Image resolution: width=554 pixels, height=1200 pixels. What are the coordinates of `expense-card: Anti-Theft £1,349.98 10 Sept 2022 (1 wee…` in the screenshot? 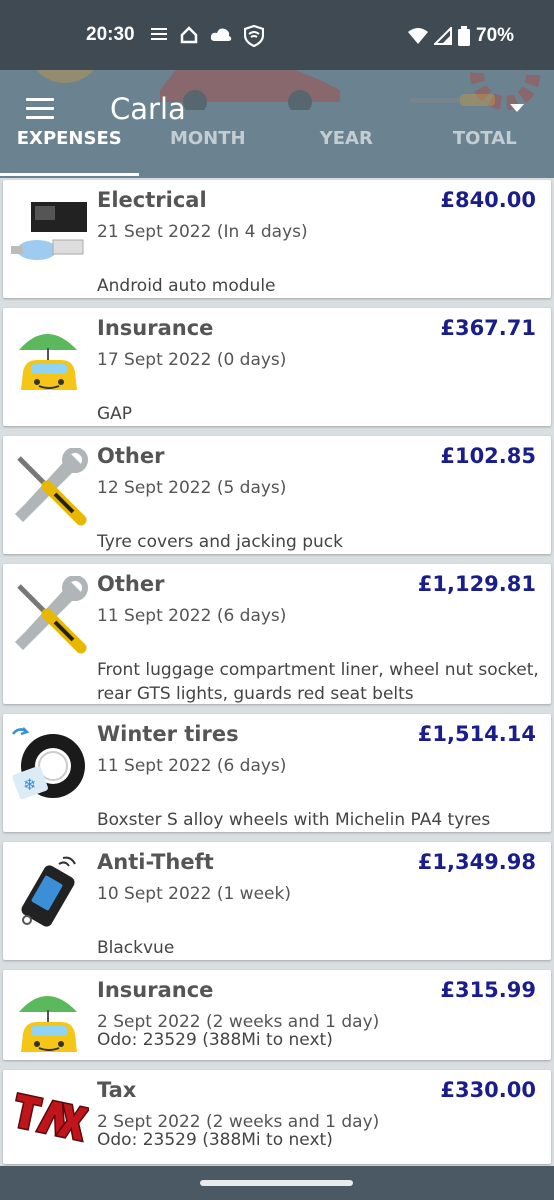 It's located at (277, 901).